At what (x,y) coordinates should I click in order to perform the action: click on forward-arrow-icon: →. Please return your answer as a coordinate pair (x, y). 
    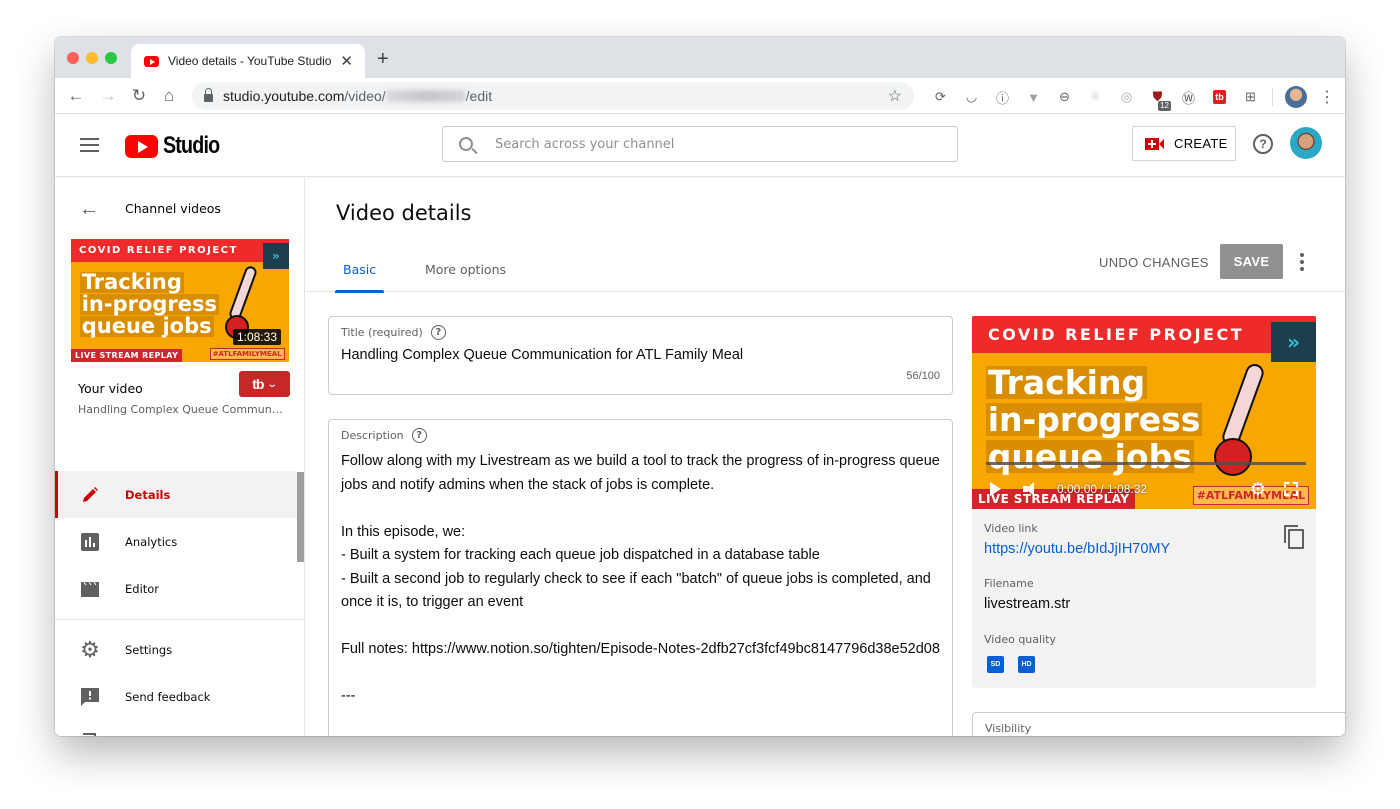
    Looking at the image, I should click on (108, 96).